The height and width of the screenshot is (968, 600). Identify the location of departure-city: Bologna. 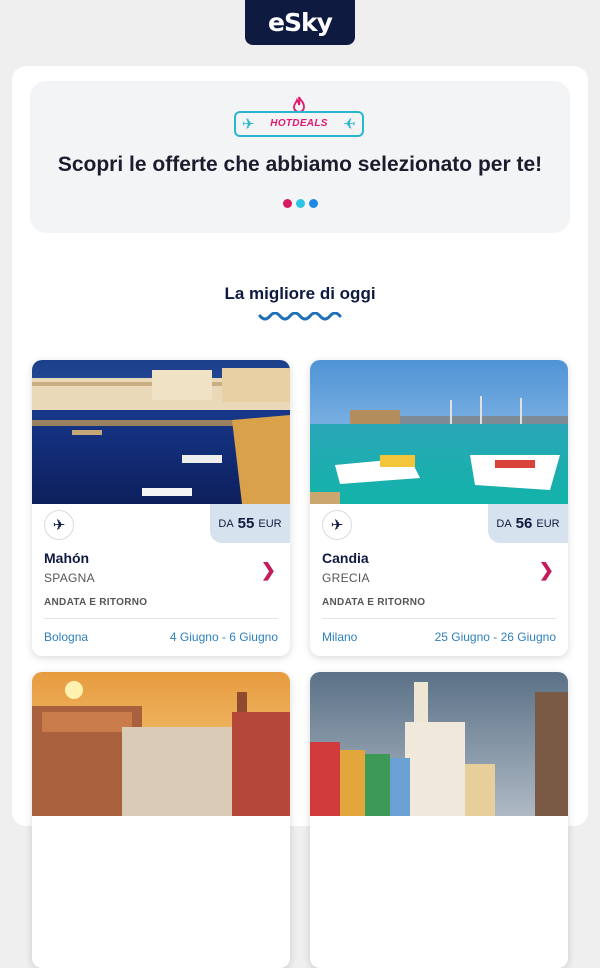
(66, 637).